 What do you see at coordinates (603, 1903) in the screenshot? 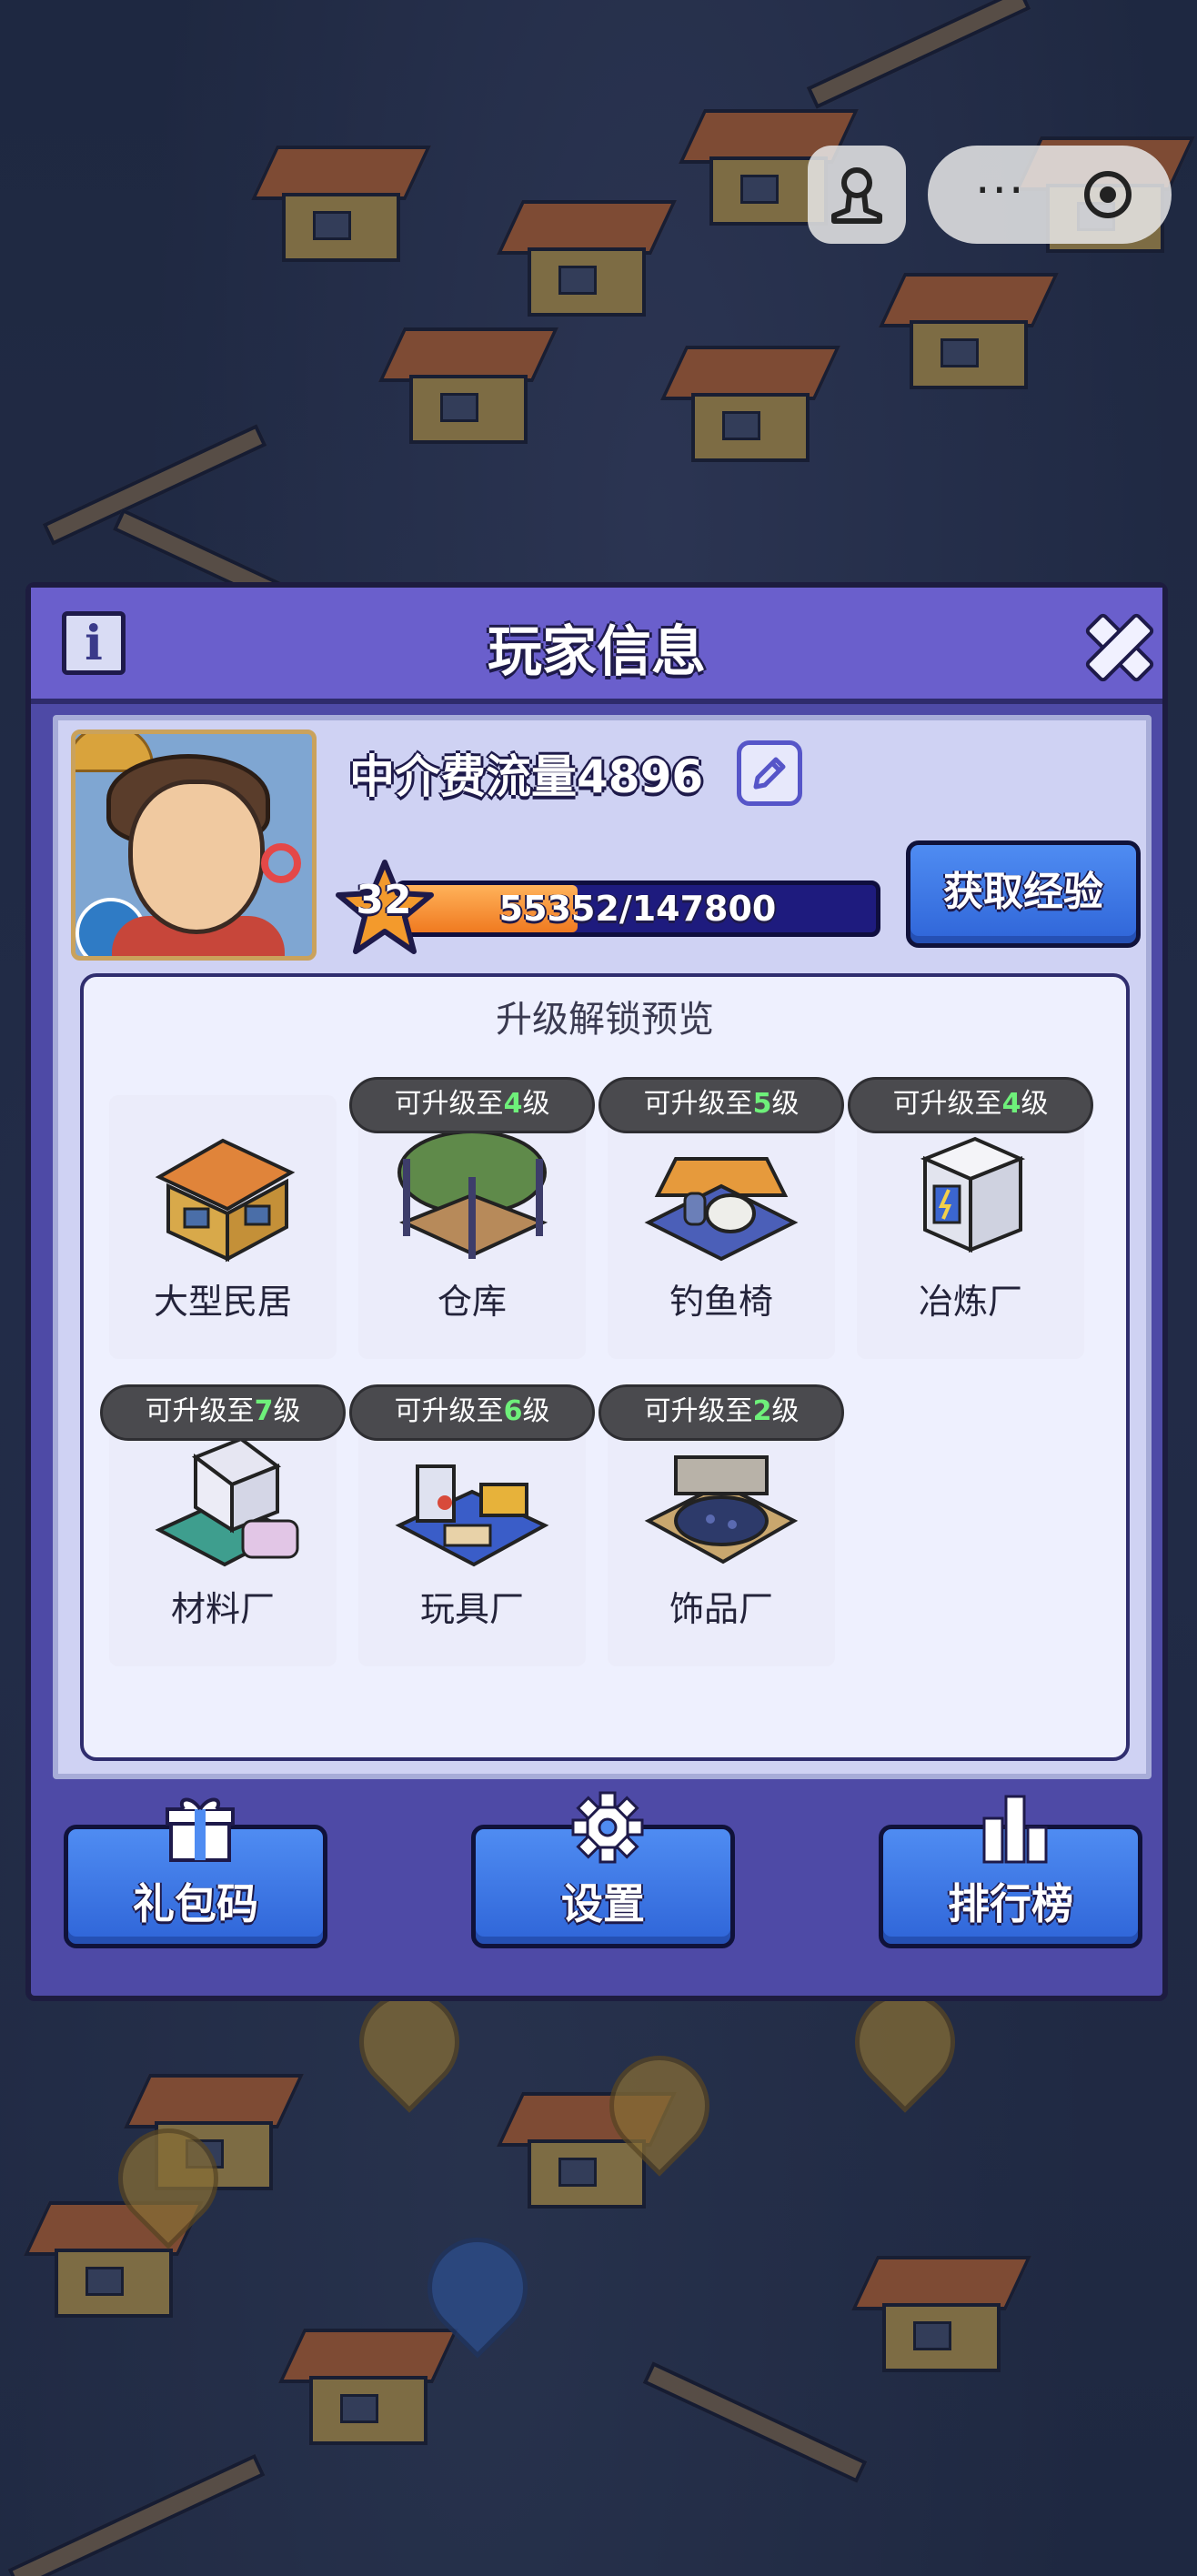
I see `settings-label: 设置` at bounding box center [603, 1903].